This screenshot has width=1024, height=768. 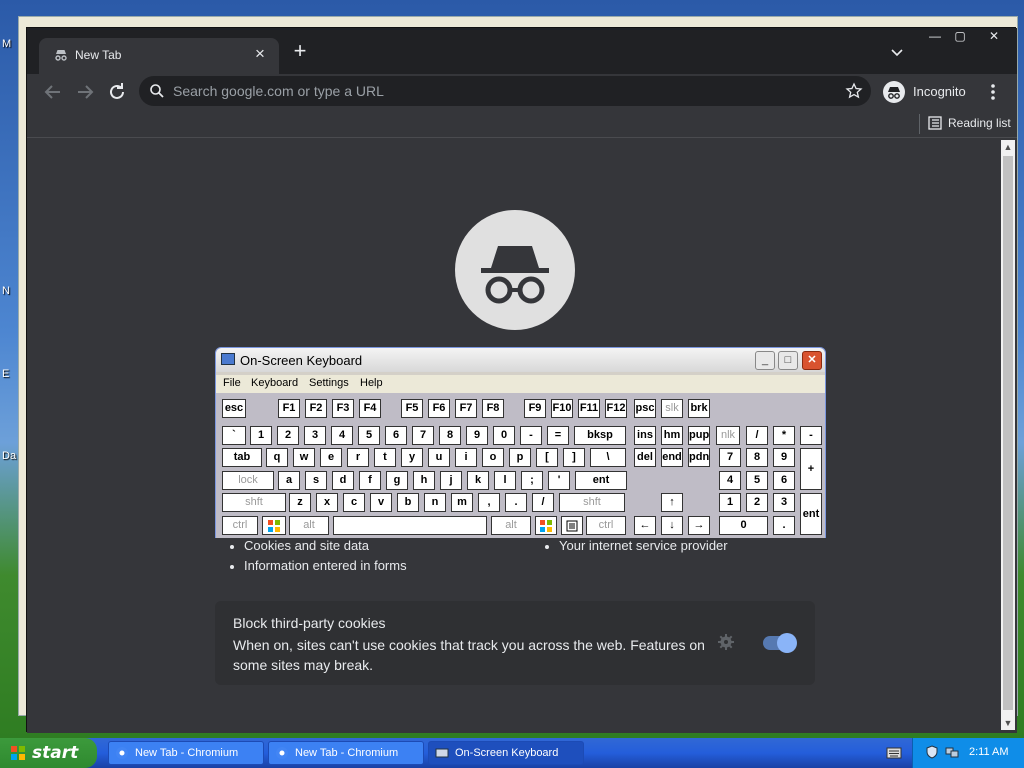 I want to click on keyboard-tray-icon, so click(x=894, y=753).